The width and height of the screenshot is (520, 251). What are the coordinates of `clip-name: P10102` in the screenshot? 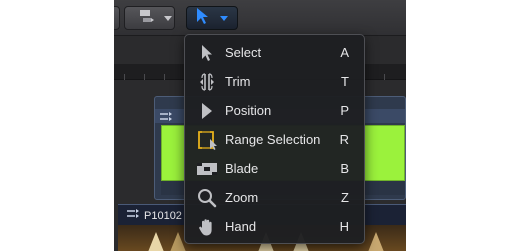 It's located at (163, 216).